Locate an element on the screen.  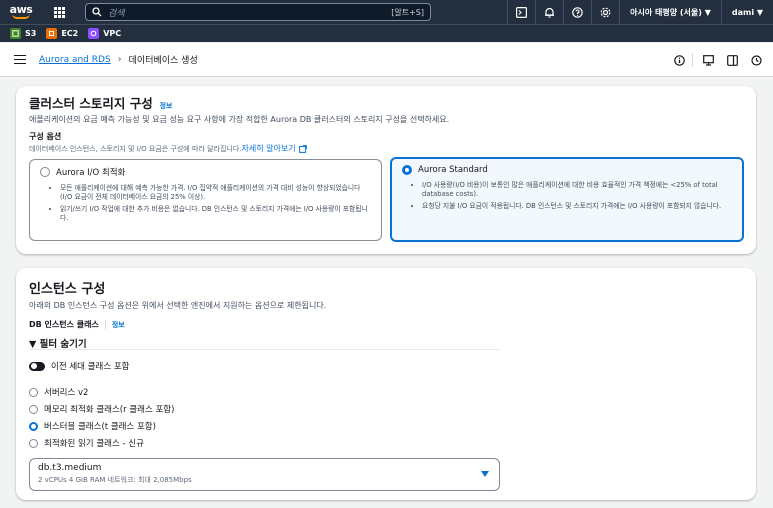
breadcrumb-parent-link: Aurora and RDS is located at coordinates (75, 60).